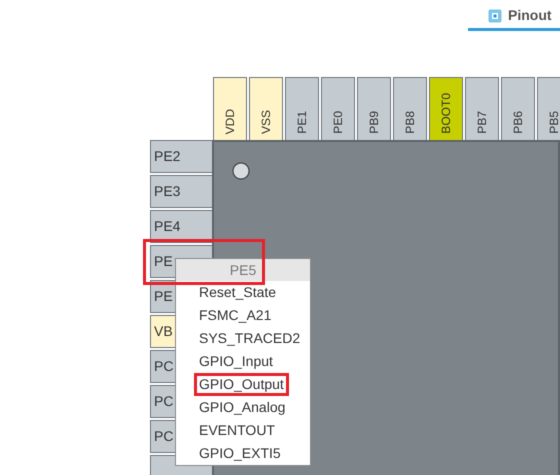  What do you see at coordinates (243, 270) in the screenshot?
I see `menu-title: PE5` at bounding box center [243, 270].